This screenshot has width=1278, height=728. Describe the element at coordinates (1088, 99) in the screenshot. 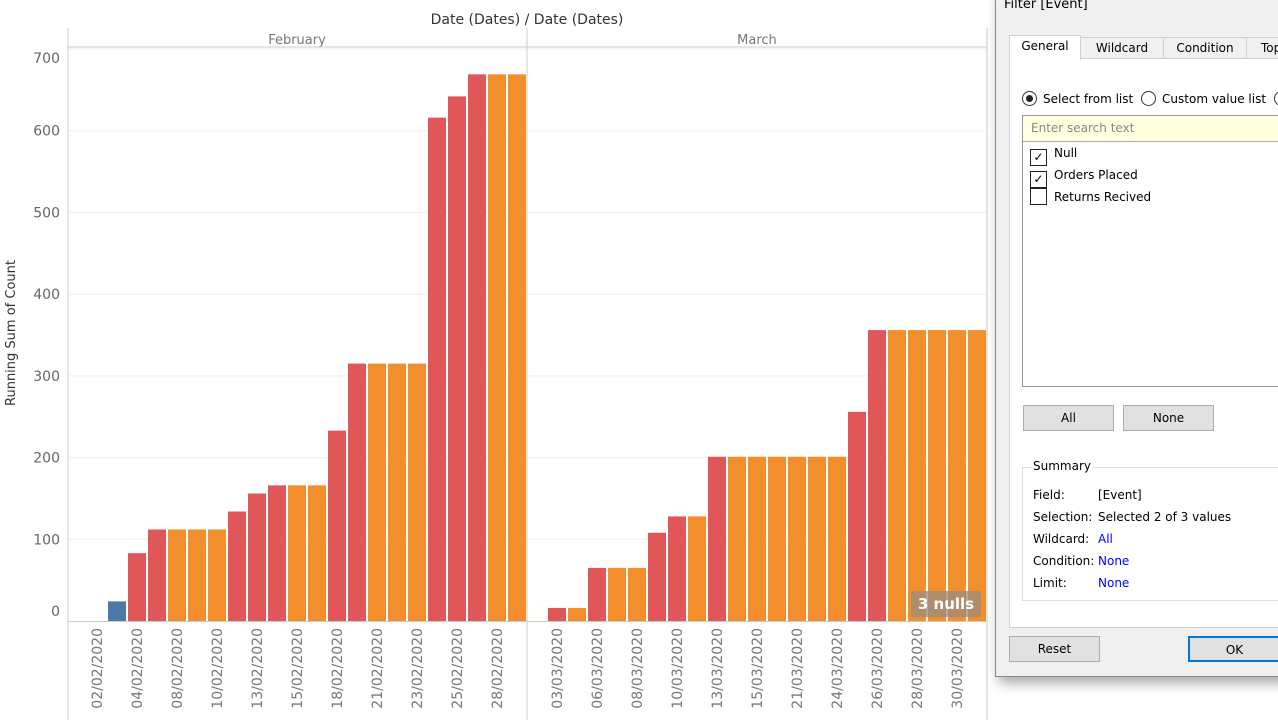

I see `radio-label: Select from list` at that location.